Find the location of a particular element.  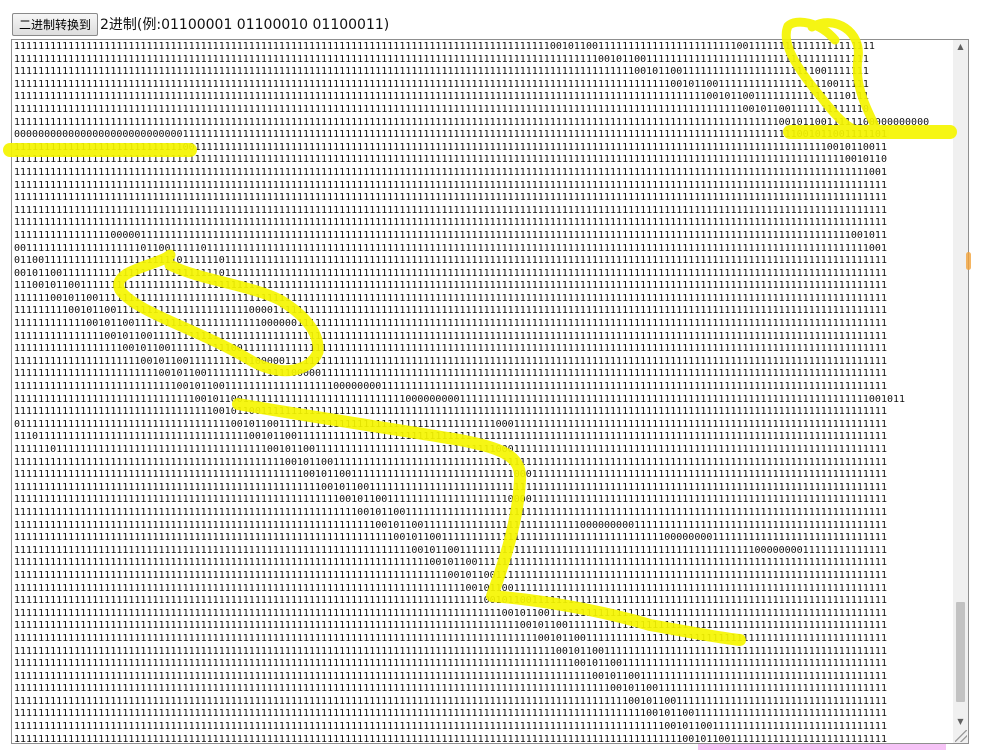

pink-strip is located at coordinates (822, 747).